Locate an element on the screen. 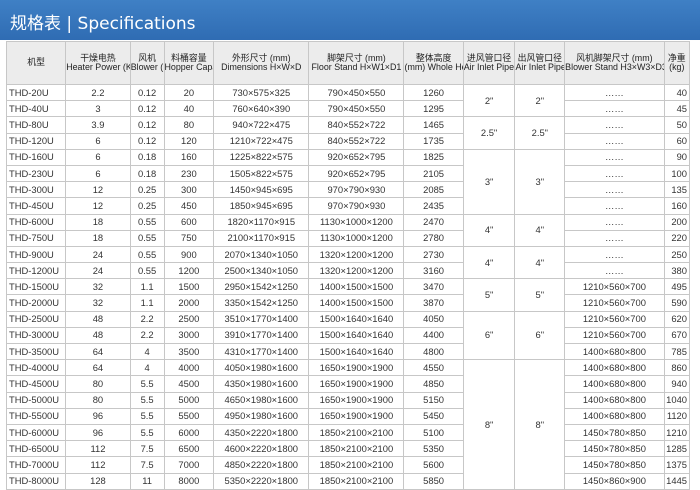  net-weight-cell: 100 is located at coordinates (677, 173).